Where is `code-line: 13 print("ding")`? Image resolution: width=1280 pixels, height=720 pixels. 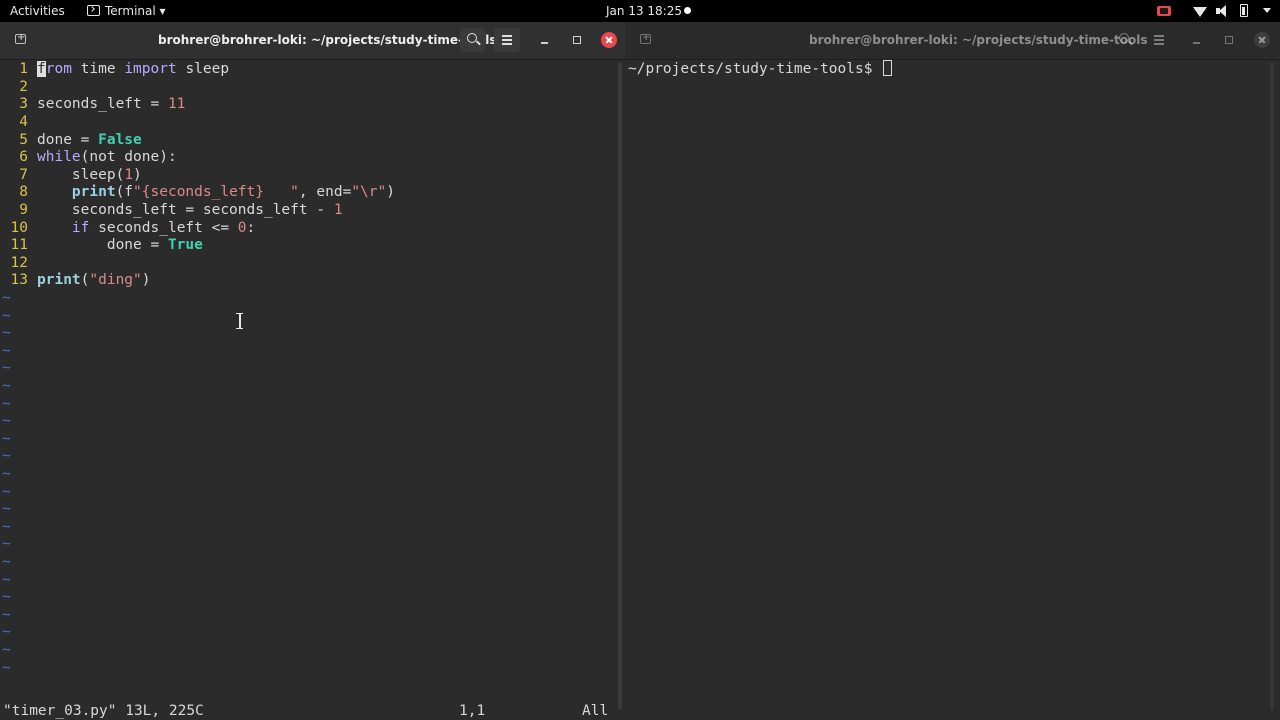 code-line: 13 print("ding") is located at coordinates (80, 280).